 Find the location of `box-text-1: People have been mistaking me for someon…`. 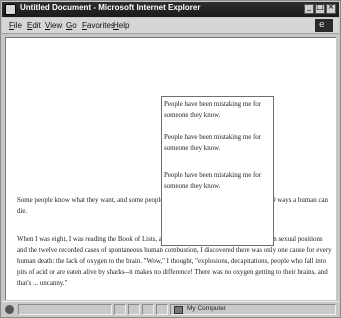

box-text-1: People have been mistaking me for someon… is located at coordinates (213, 110).